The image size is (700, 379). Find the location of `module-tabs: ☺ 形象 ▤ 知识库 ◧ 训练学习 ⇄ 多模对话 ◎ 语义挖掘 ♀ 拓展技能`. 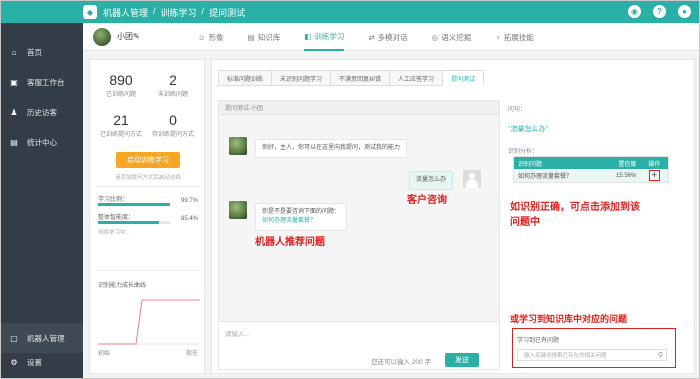

module-tabs: ☺ 形象 ▤ 知识库 ◧ 训练学习 ⇄ 多模对话 ◎ 语义挖掘 ♀ 拓展技能 is located at coordinates (378, 37).